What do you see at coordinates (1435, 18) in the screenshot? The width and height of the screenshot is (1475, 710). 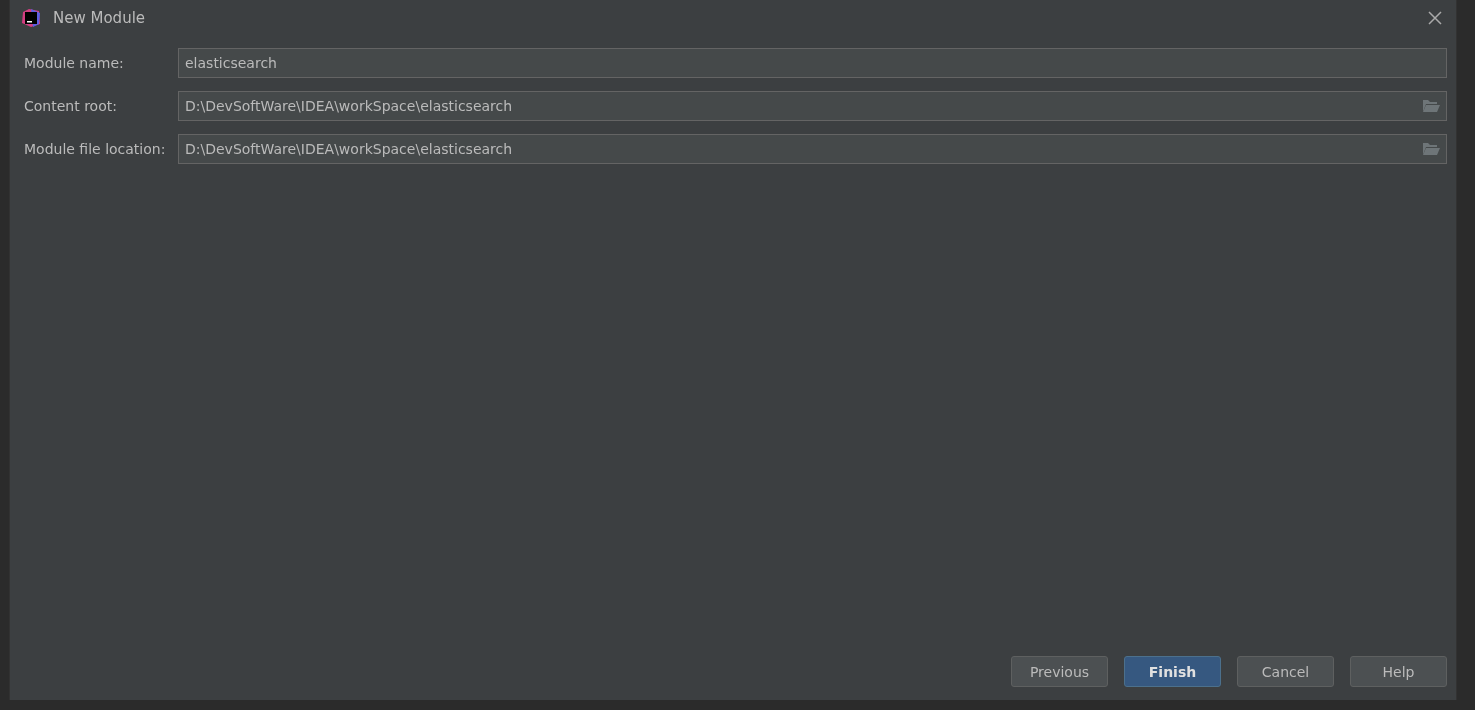 I see `close-button` at bounding box center [1435, 18].